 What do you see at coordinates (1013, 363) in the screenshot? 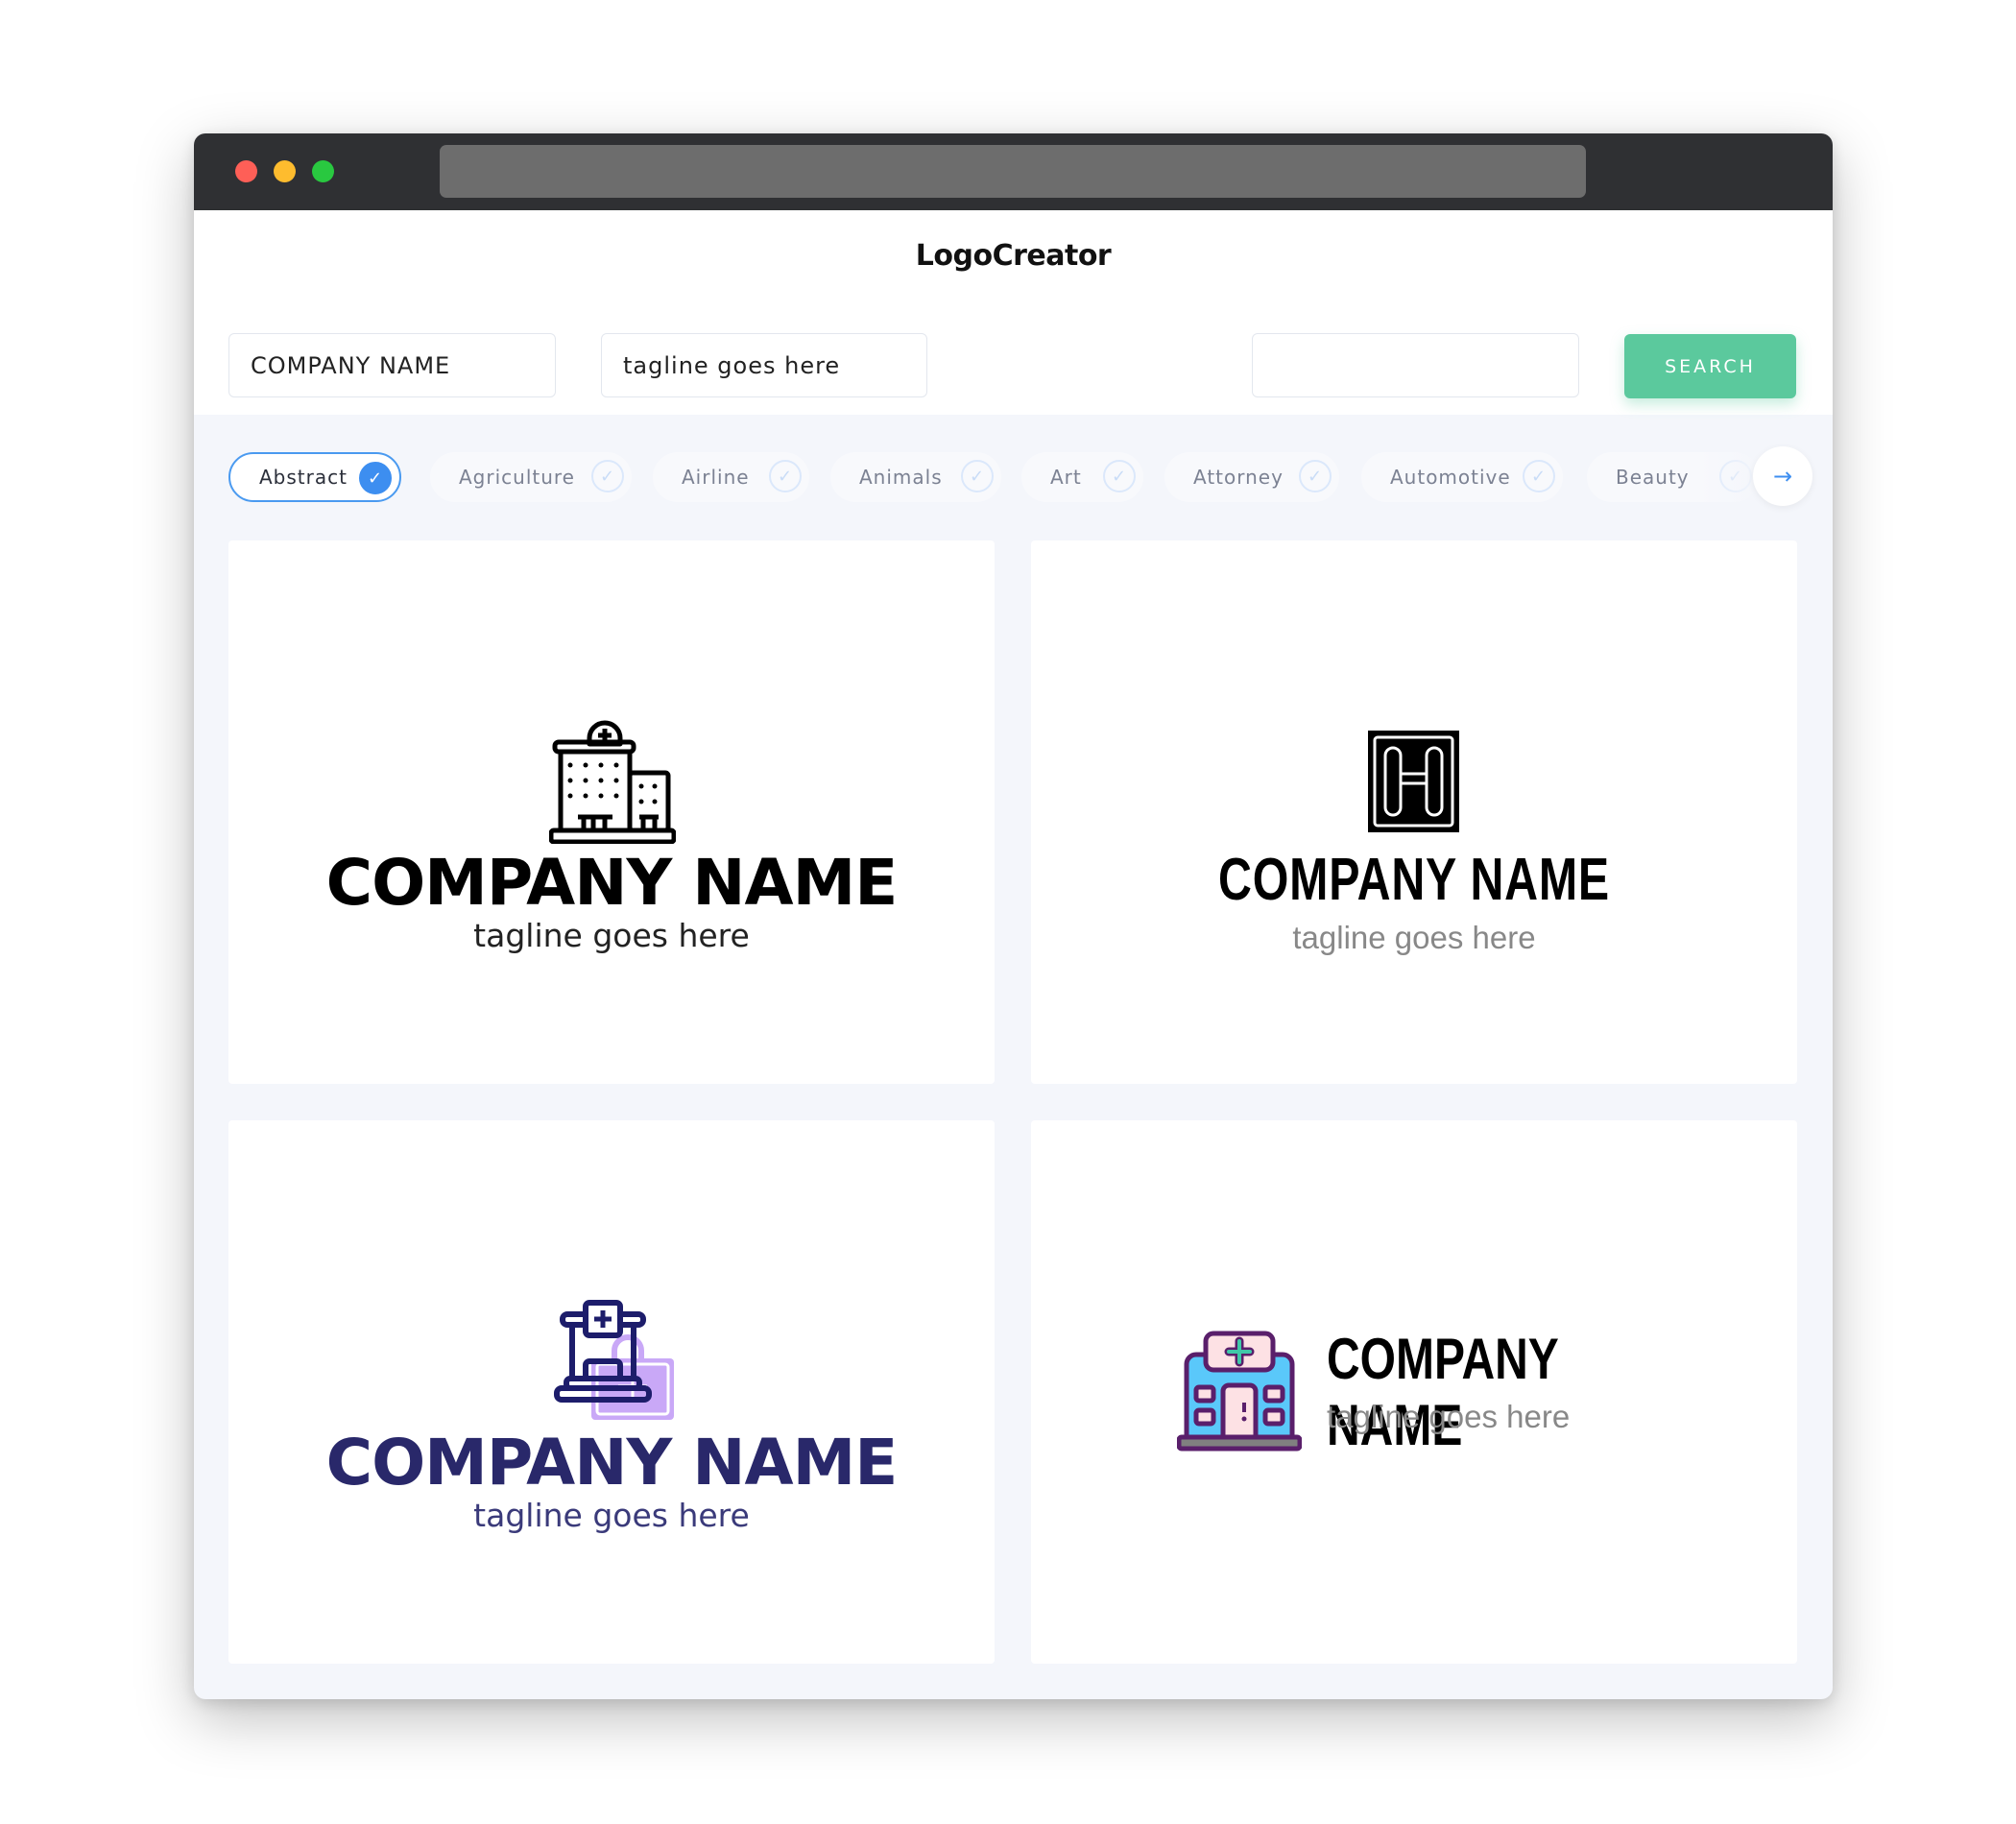
I see `search-bar: COMPANY NAME tagline goes here SEARCH` at bounding box center [1013, 363].